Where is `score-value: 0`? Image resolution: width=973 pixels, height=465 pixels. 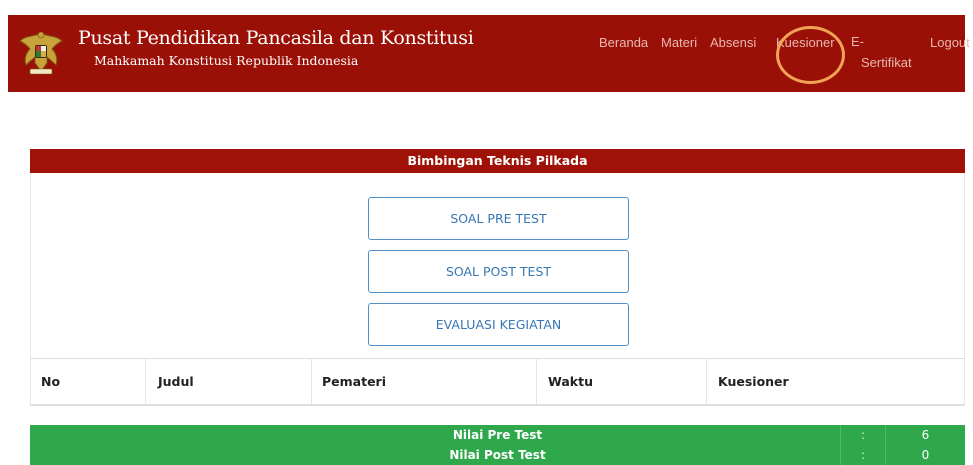
score-value: 0 is located at coordinates (925, 455).